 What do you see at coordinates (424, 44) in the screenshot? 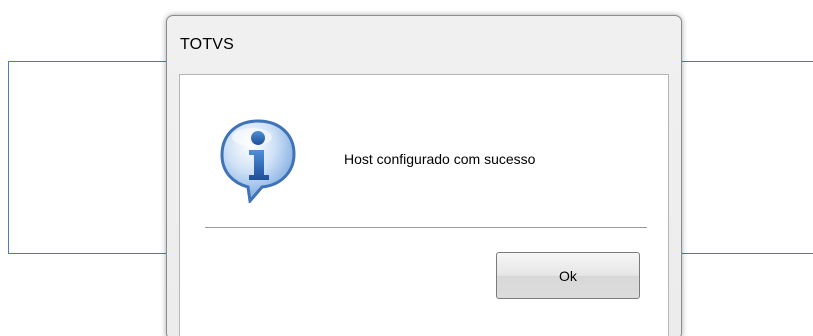
I see `dialog-titlebar: TOTVS` at bounding box center [424, 44].